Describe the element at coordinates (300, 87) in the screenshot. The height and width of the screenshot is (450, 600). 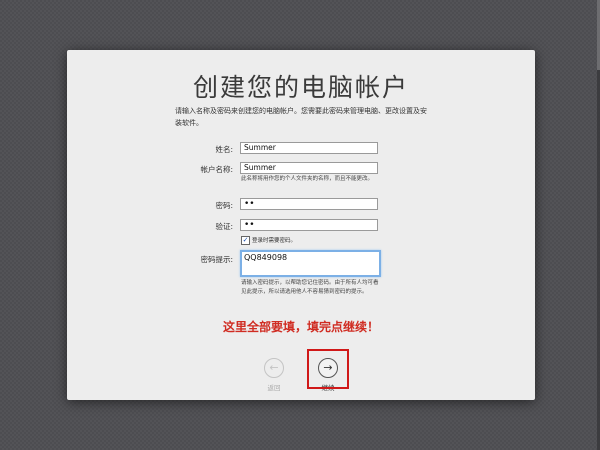
I see `page-title: 创建您的电脑帐户` at that location.